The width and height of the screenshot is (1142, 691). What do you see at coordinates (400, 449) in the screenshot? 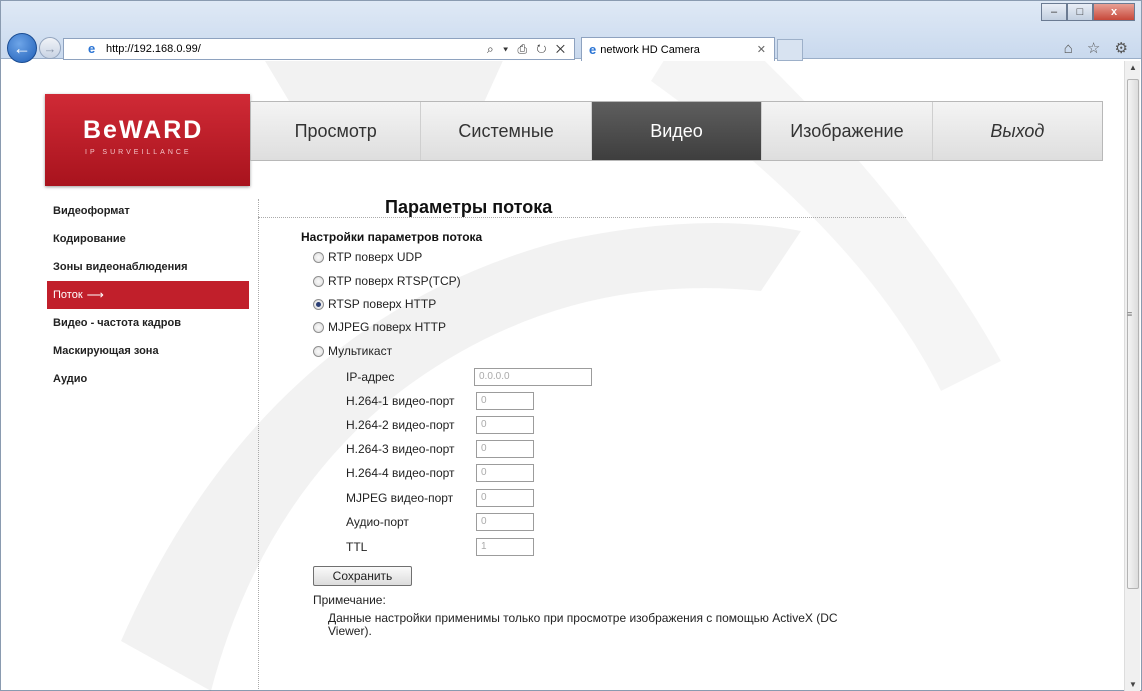
I see `h264-3-port-label: H.264-3 видео-порт` at bounding box center [400, 449].